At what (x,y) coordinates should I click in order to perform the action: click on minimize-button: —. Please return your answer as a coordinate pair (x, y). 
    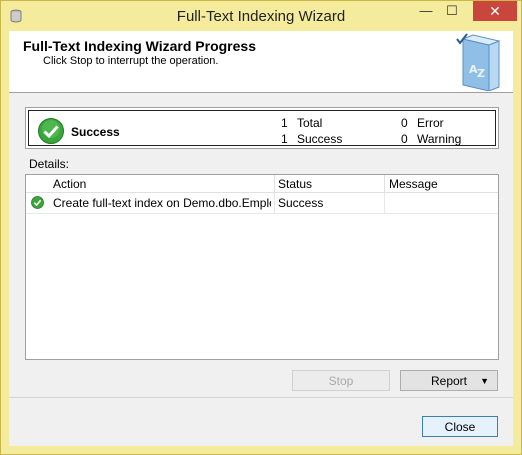
    Looking at the image, I should click on (426, 11).